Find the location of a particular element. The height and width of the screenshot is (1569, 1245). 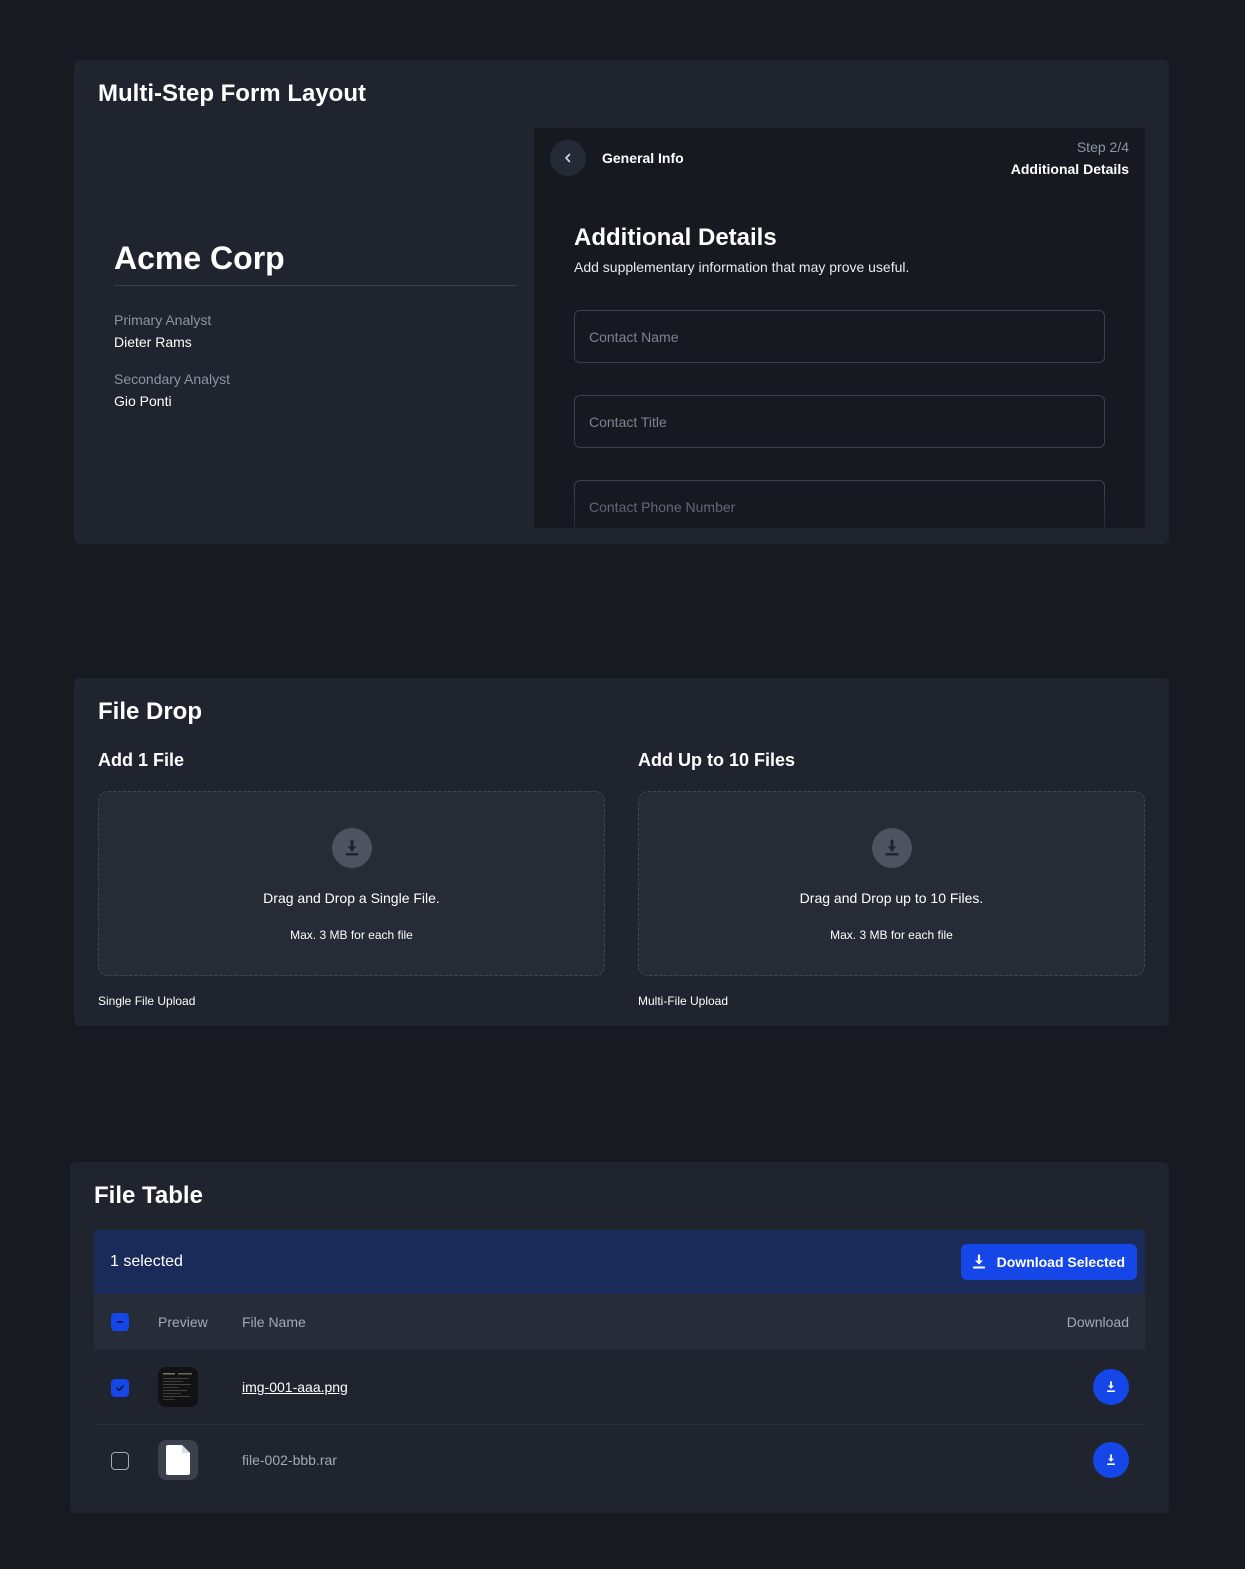

image-thumbnail is located at coordinates (178, 1387).